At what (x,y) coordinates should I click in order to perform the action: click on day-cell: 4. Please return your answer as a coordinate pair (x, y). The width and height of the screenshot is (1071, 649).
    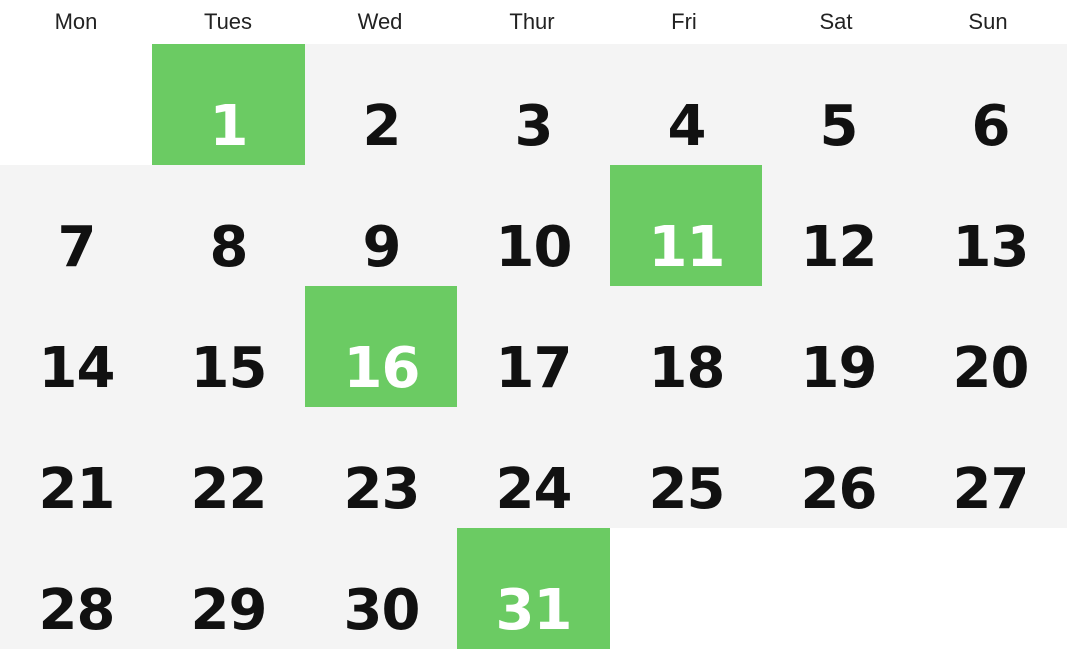
    Looking at the image, I should click on (686, 104).